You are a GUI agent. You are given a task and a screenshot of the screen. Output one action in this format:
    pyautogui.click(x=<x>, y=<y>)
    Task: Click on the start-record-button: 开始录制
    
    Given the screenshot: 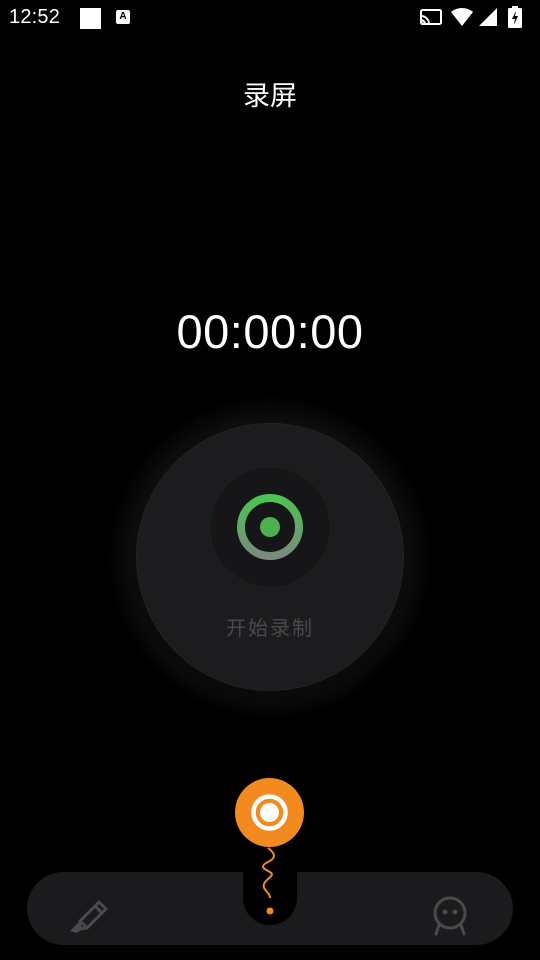 What is the action you would take?
    pyautogui.click(x=270, y=557)
    